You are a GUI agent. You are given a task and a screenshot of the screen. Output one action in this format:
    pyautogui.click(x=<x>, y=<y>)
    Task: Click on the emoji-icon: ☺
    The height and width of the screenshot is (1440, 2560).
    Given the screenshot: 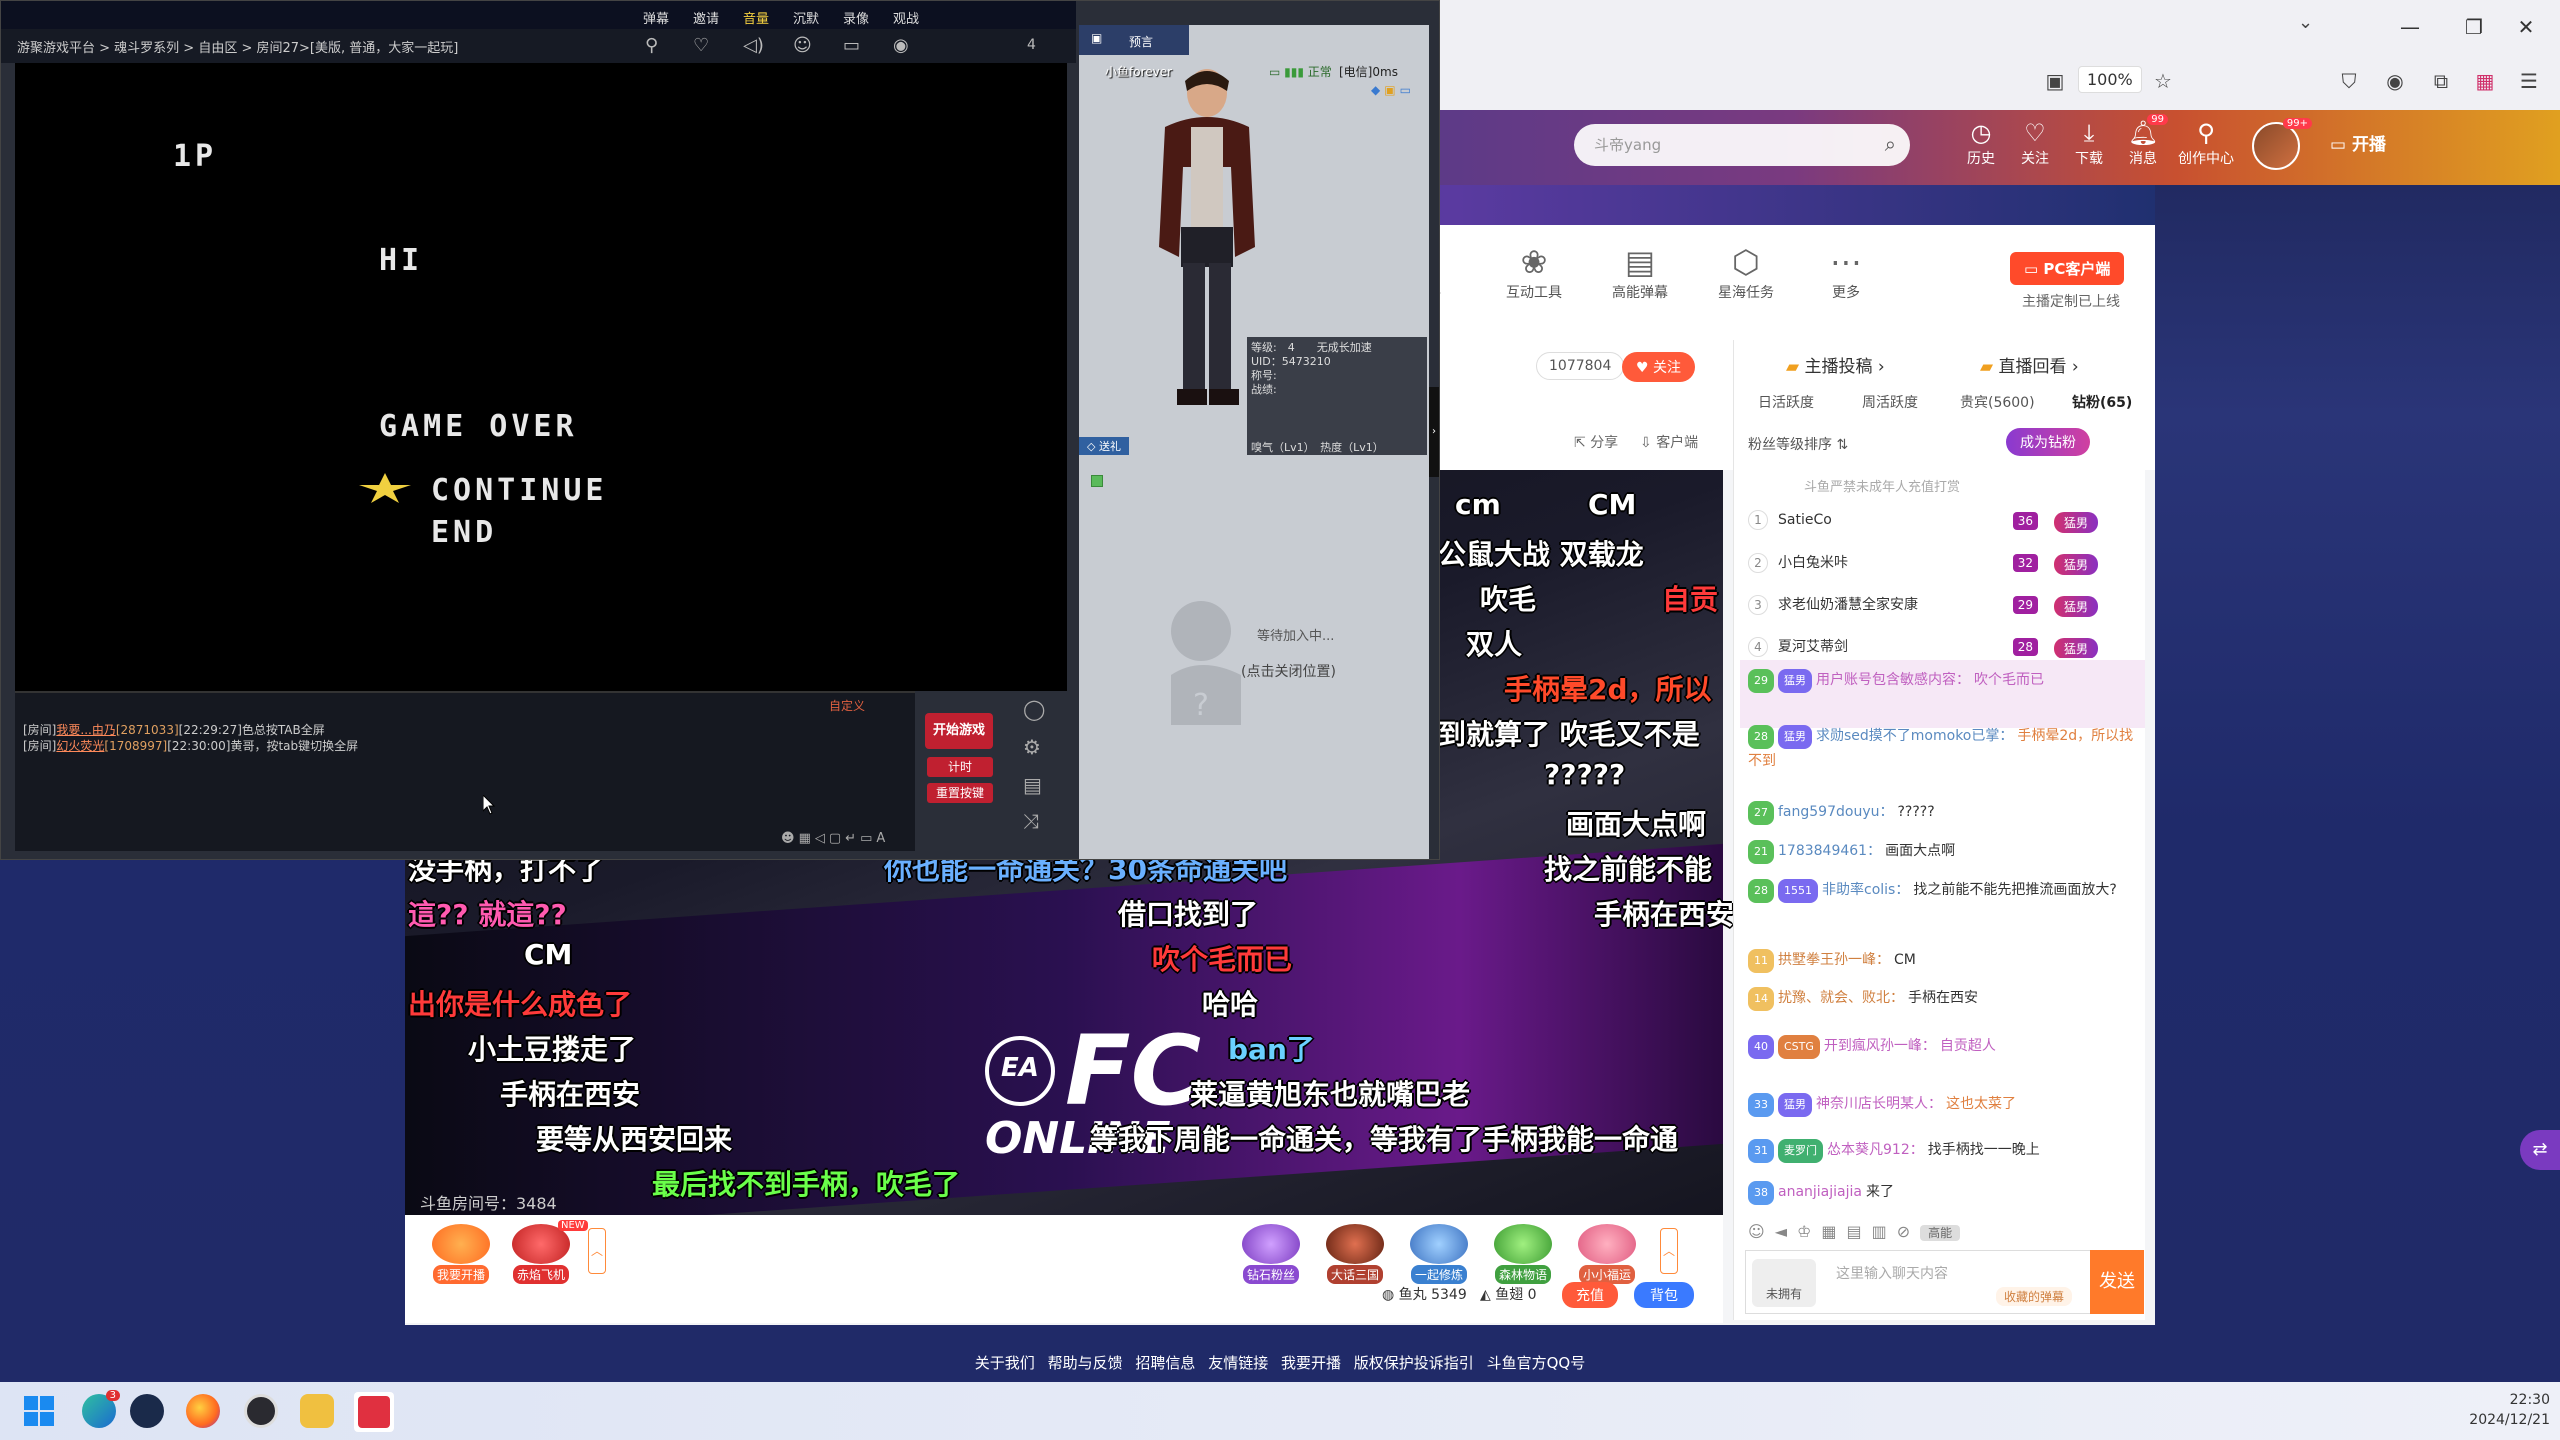 What is the action you would take?
    pyautogui.click(x=1761, y=1231)
    